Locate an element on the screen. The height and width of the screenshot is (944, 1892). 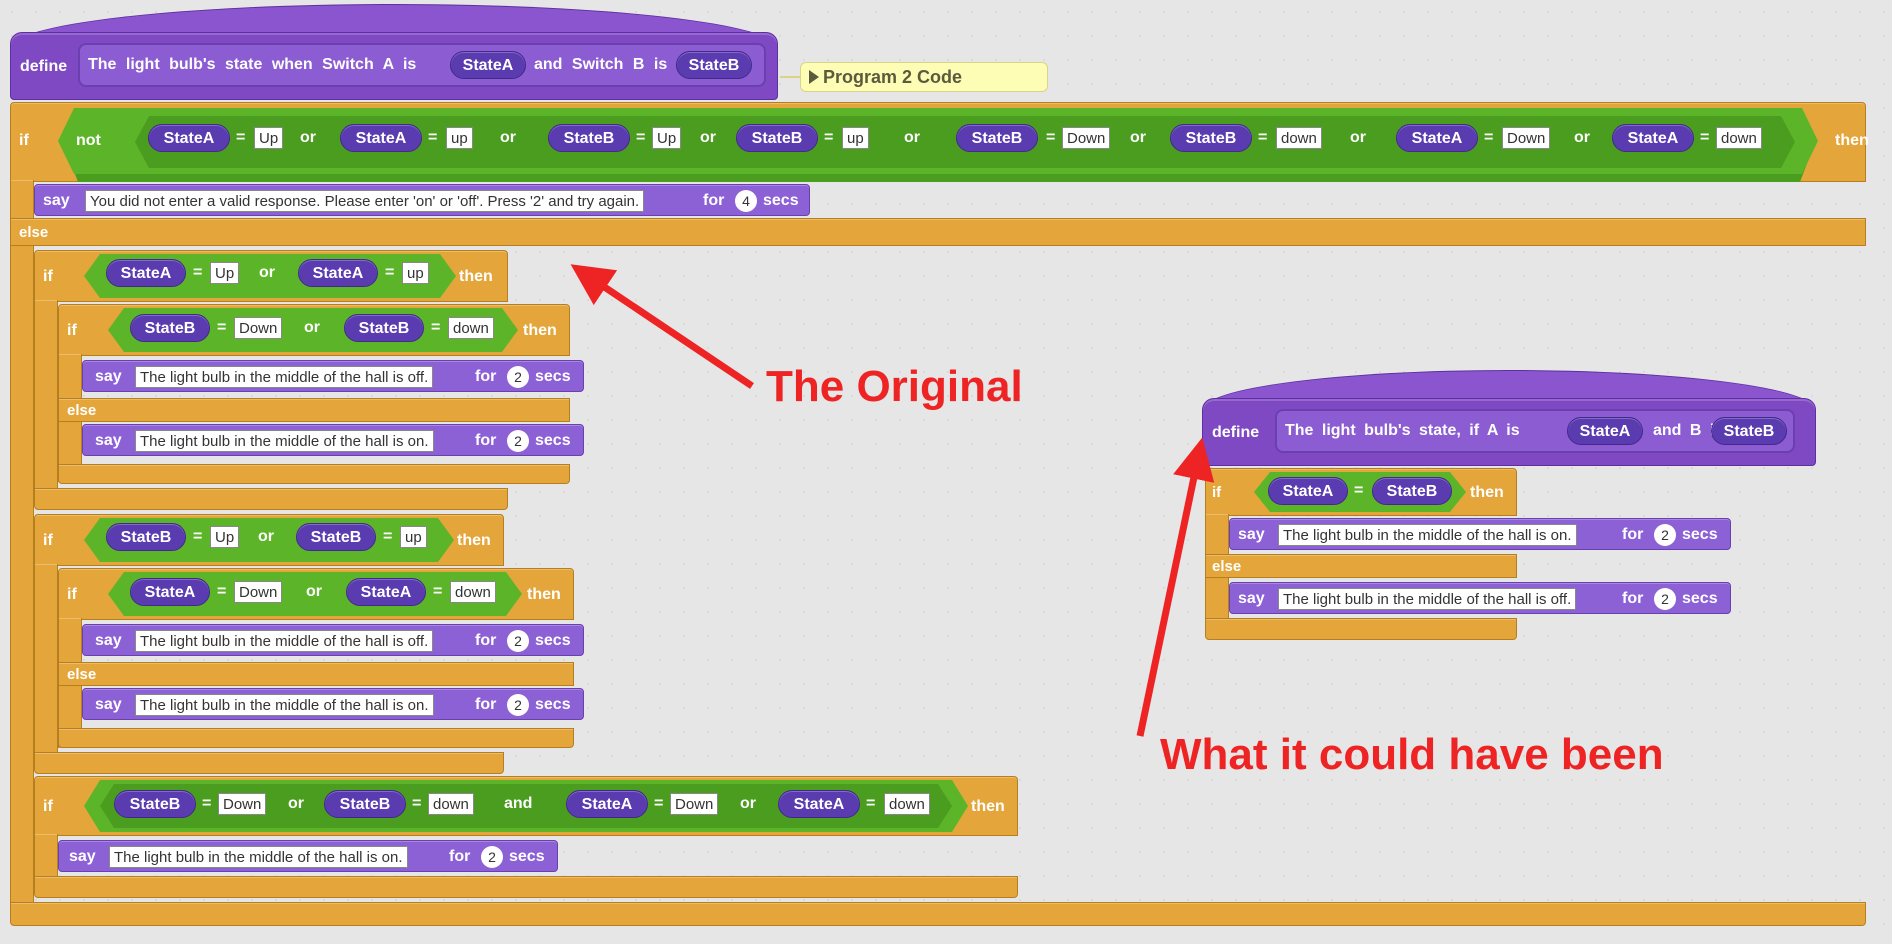
arrow-to-improved is located at coordinates (1175, 587).